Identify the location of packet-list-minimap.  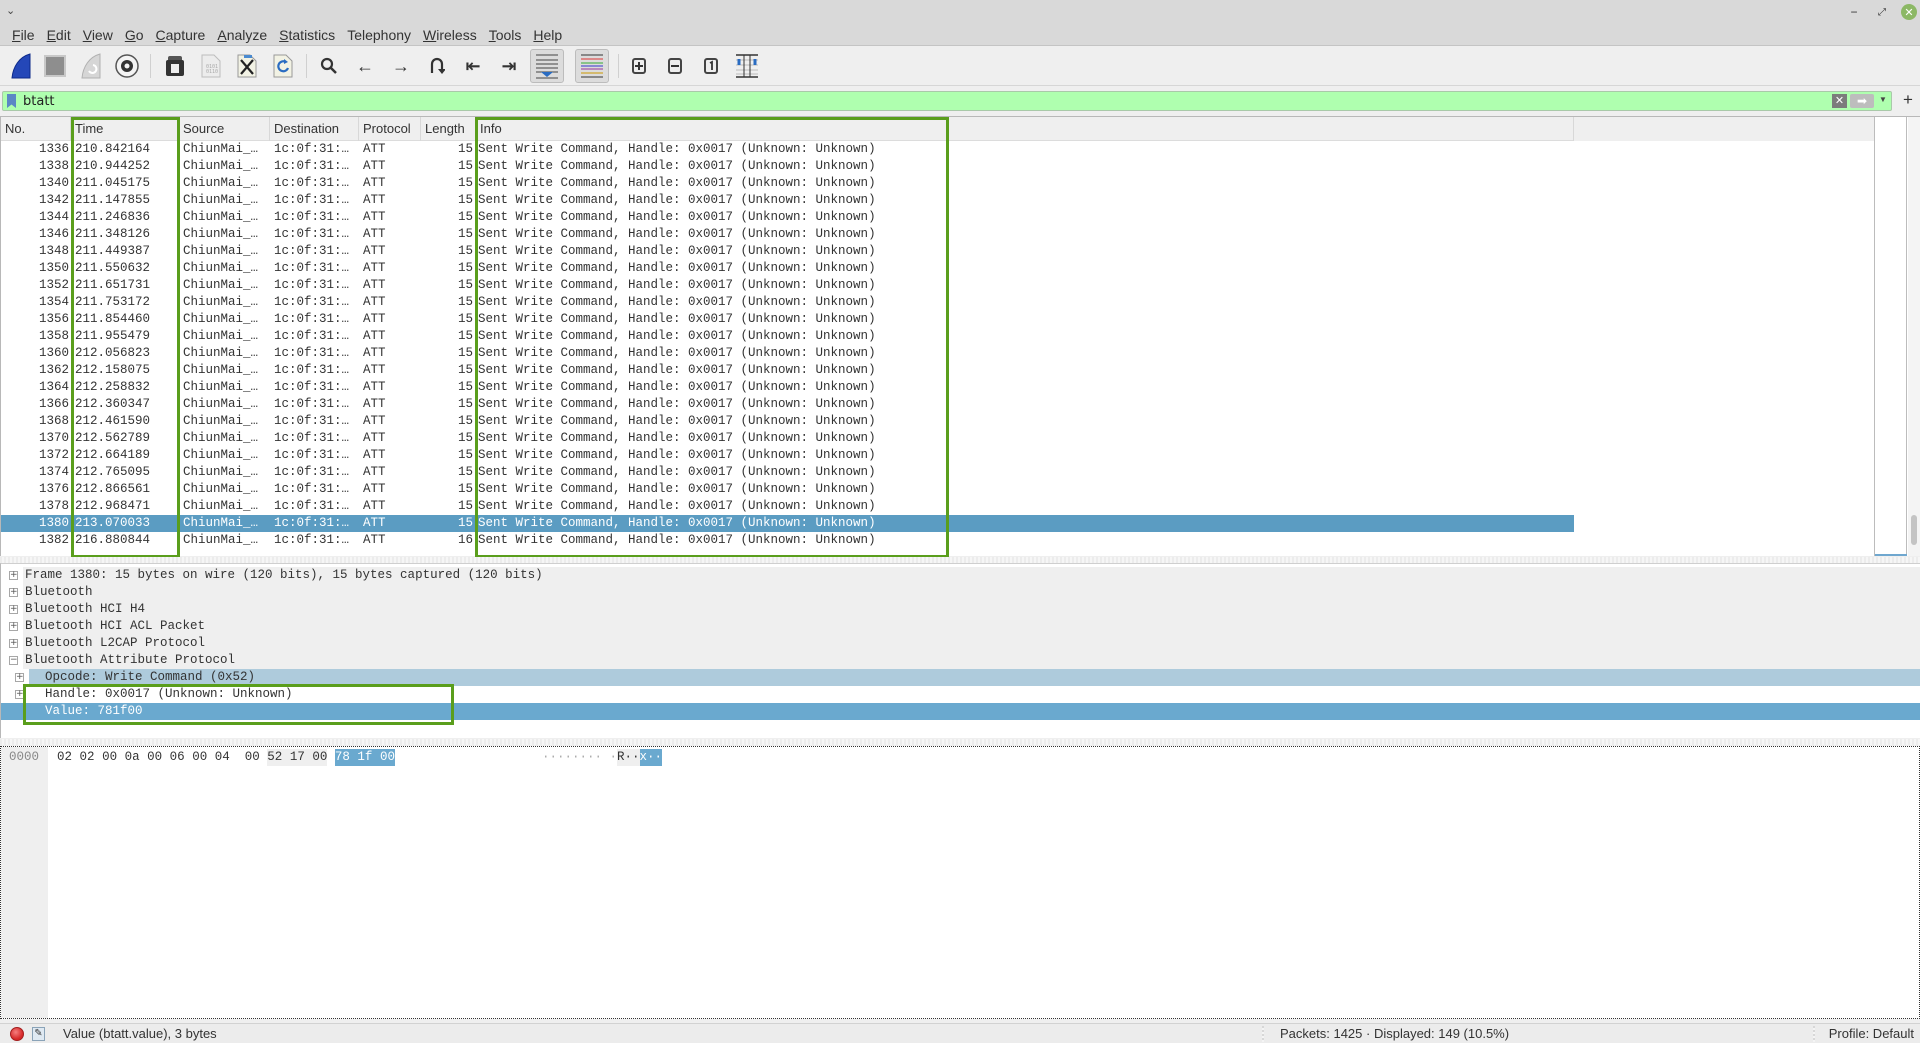
(1890, 336).